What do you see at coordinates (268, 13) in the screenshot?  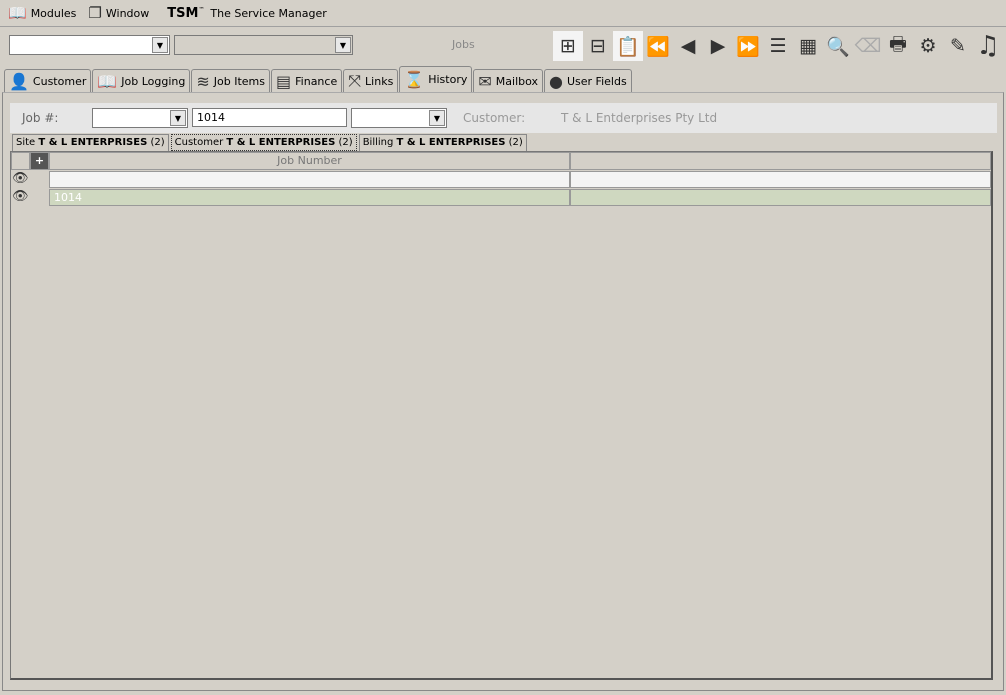 I see `app-title-text: The Service Manager` at bounding box center [268, 13].